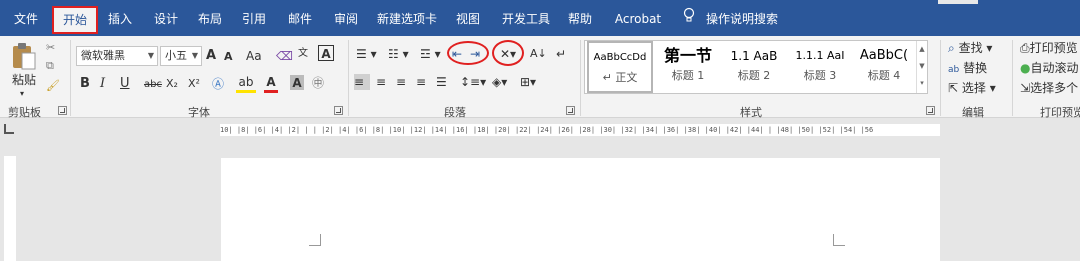 This screenshot has width=1080, height=261. Describe the element at coordinates (884, 75) in the screenshot. I see `style-name: 标题 4` at that location.